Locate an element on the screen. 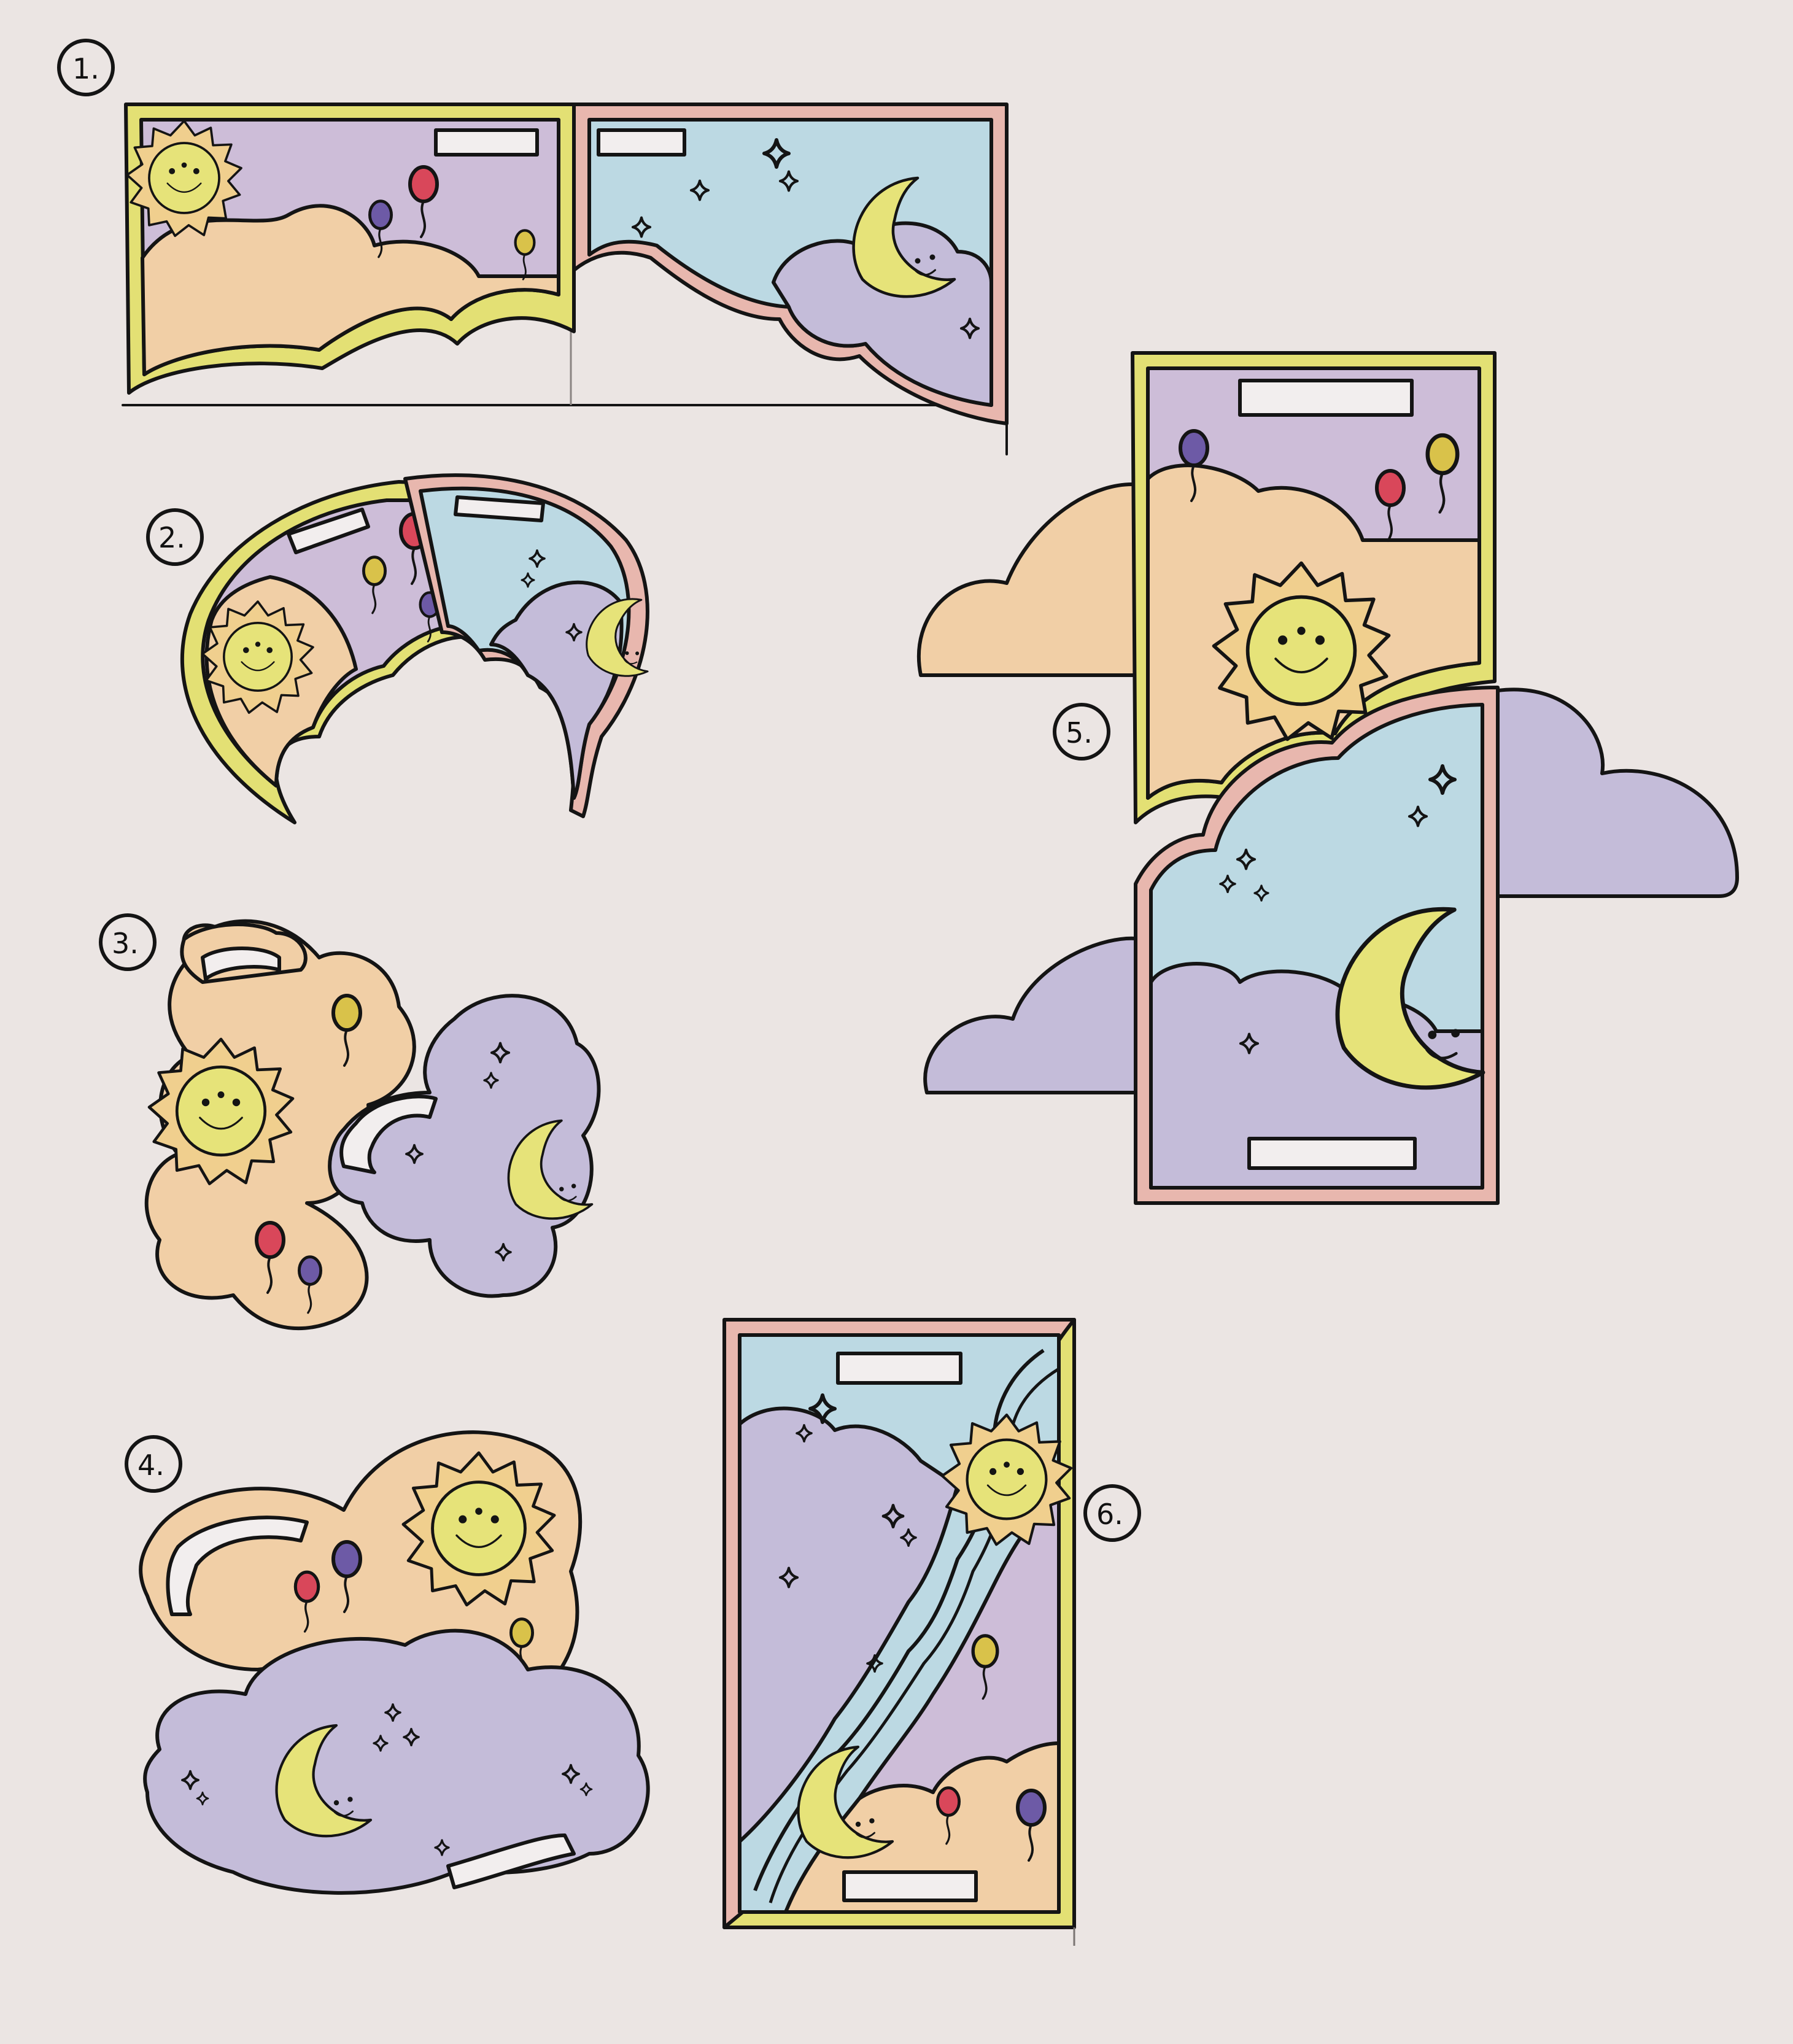 The image size is (1793, 2044). step-4-cloud-cards is located at coordinates (394, 1663).